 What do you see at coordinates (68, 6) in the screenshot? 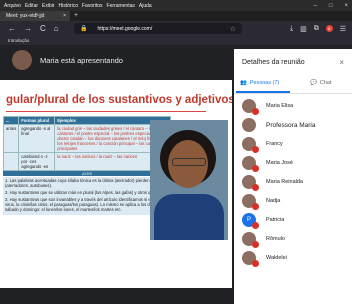
I see `menu-history: Histórico` at bounding box center [68, 6].